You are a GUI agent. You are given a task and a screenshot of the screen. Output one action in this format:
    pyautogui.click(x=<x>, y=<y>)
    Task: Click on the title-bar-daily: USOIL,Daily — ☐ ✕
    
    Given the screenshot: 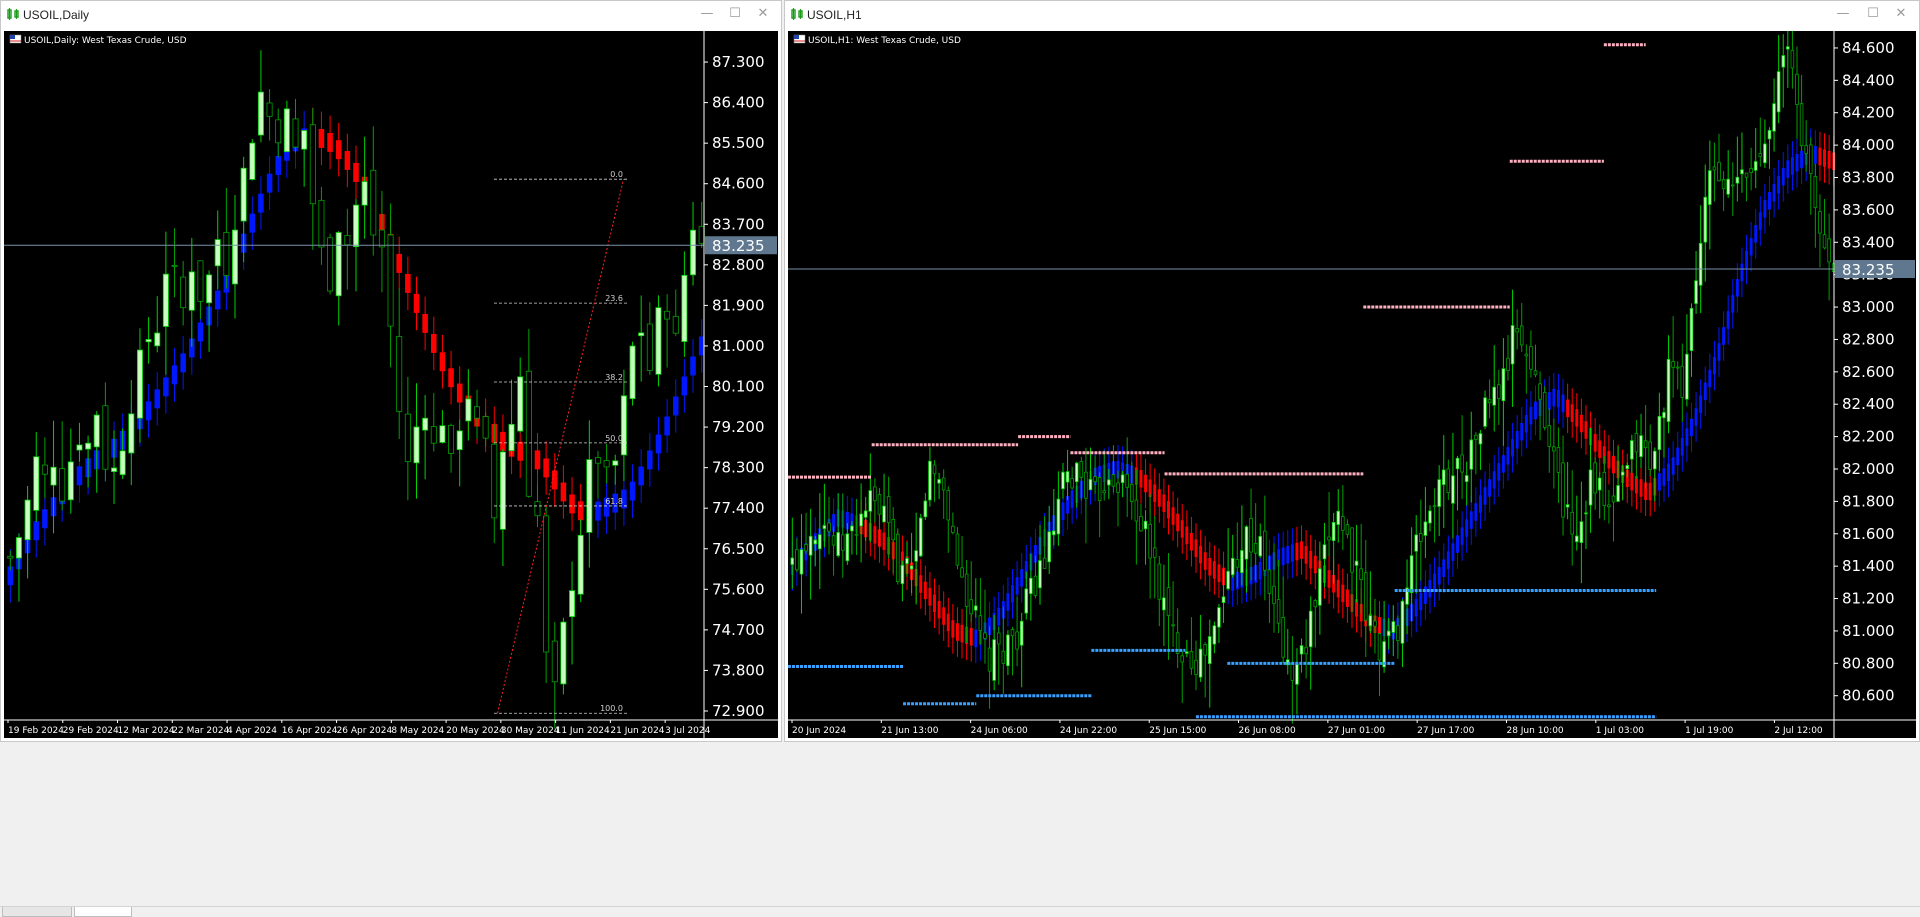 What is the action you would take?
    pyautogui.click(x=391, y=15)
    